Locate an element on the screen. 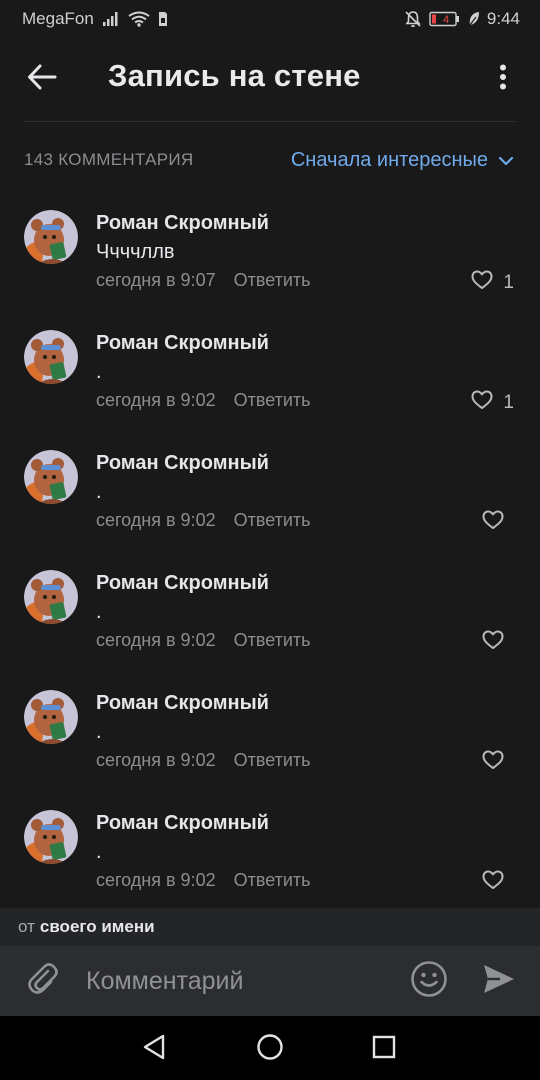  more-options-button is located at coordinates (503, 79).